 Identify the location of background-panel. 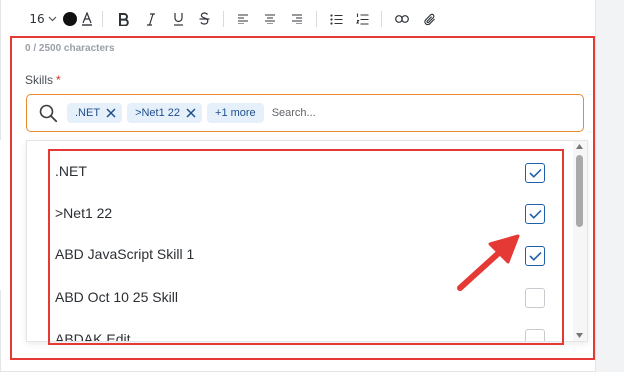
(13, 215).